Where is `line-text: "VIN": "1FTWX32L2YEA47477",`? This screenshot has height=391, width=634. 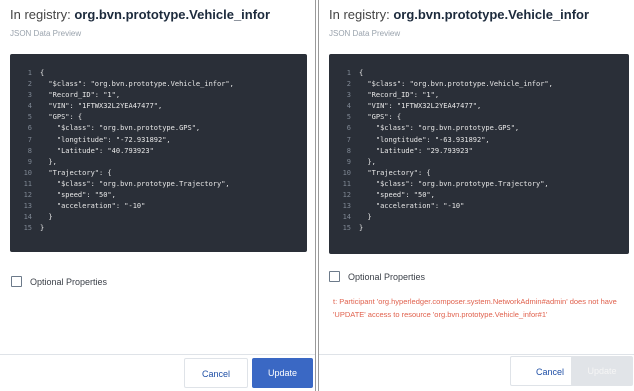
line-text: "VIN": "1FTWX32L2YEA47477", is located at coordinates (420, 106).